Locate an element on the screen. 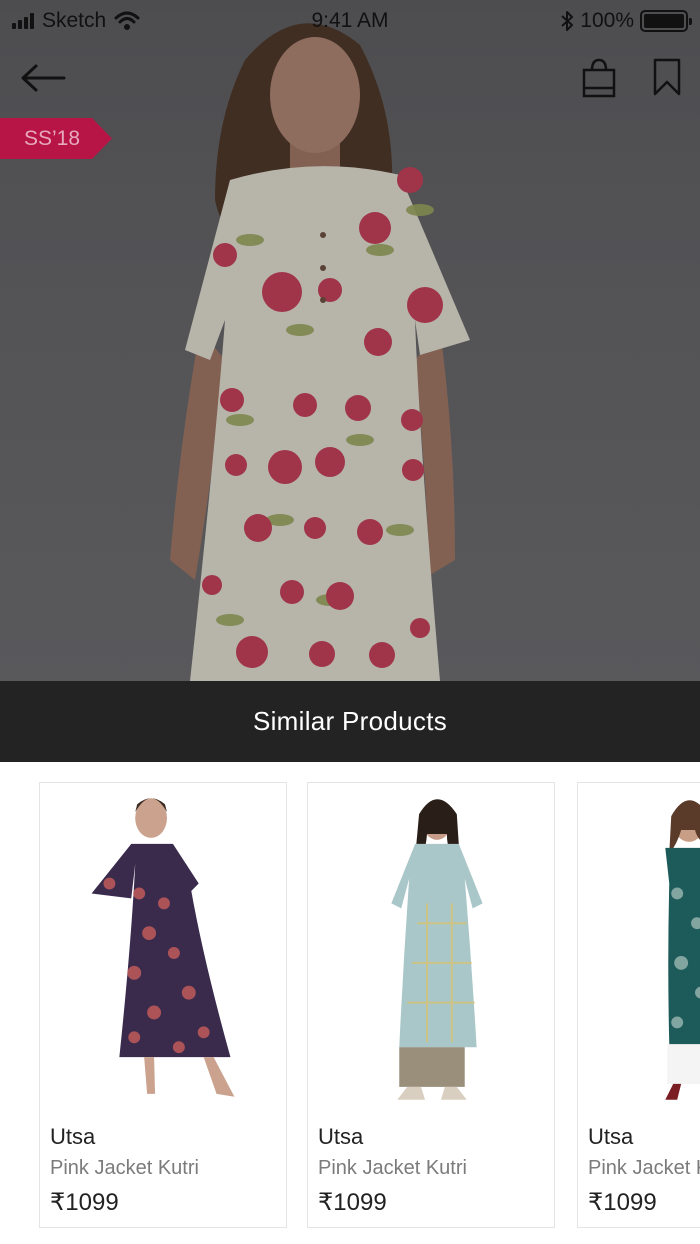 This screenshot has height=1244, width=700. similar-products-header: Similar Products is located at coordinates (350, 721).